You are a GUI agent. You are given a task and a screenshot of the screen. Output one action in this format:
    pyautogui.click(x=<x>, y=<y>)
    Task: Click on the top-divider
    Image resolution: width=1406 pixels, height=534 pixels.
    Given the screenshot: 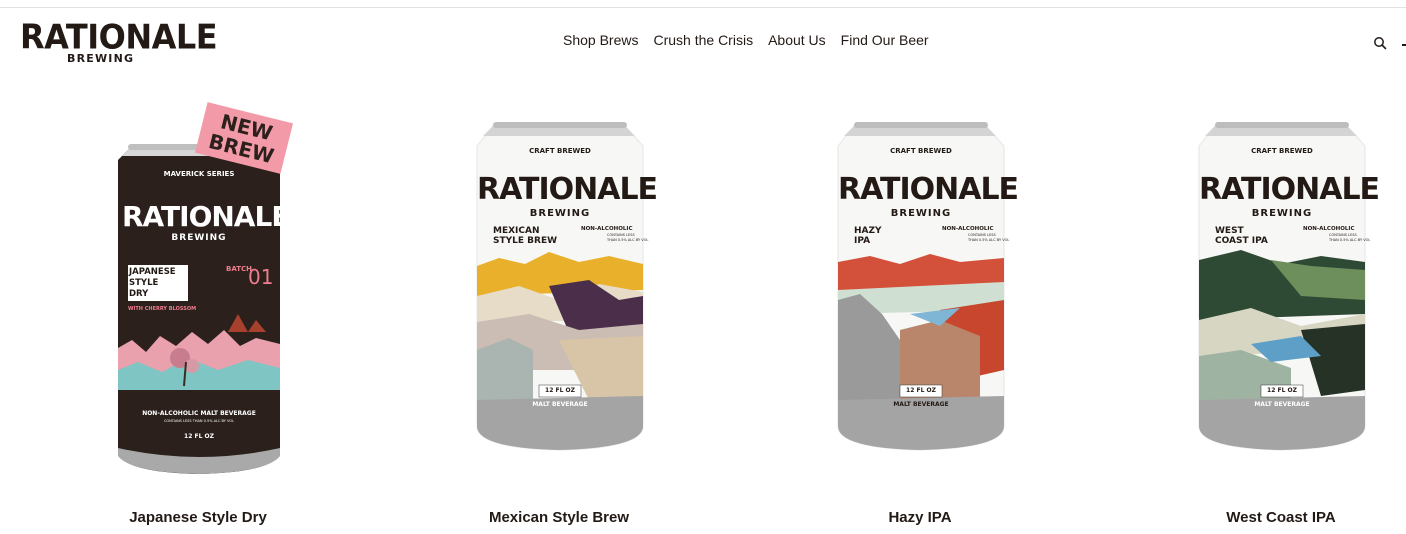 What is the action you would take?
    pyautogui.click(x=703, y=7)
    